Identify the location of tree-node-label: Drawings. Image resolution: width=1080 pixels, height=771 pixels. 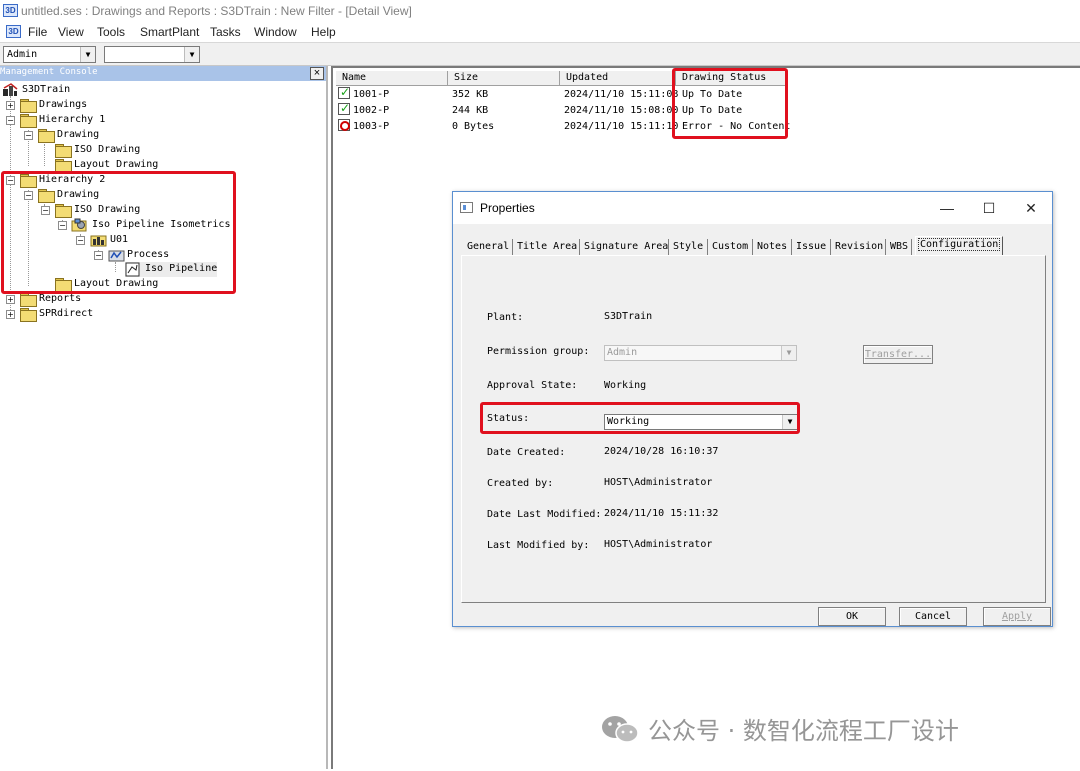
(63, 104).